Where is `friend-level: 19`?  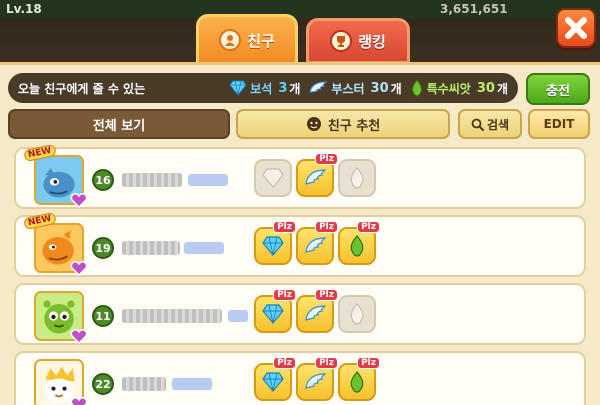
friend-level: 19 is located at coordinates (103, 248).